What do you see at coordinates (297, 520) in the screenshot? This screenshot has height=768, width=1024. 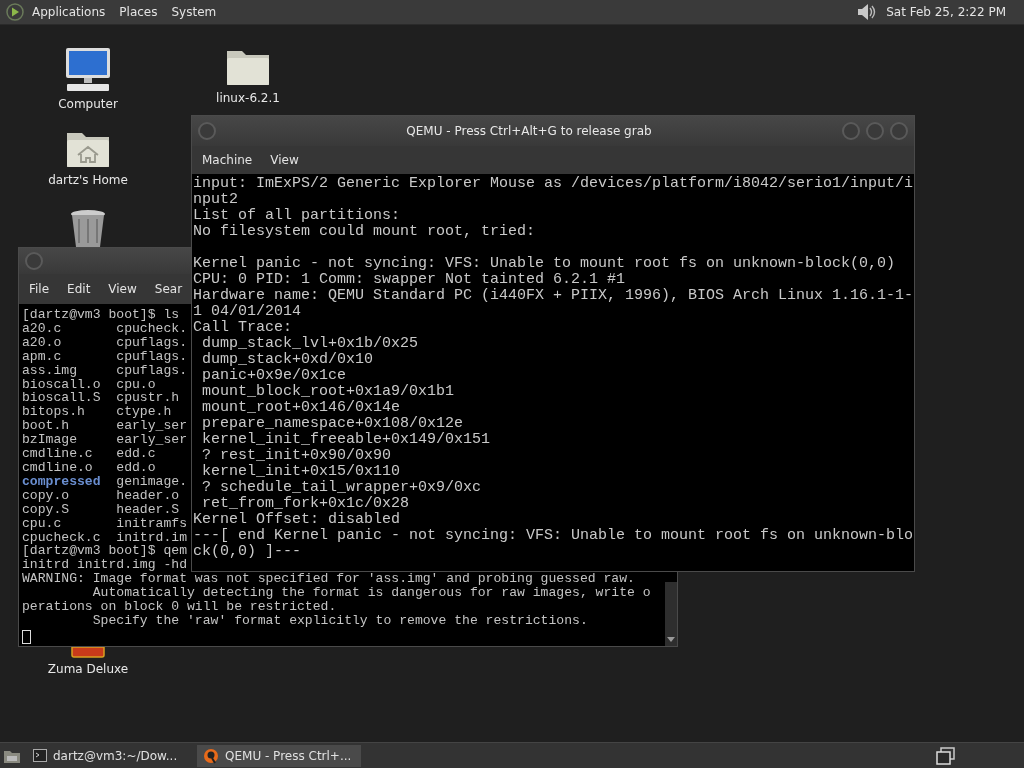 I see `console-line: Kernel Offset: disabled` at bounding box center [297, 520].